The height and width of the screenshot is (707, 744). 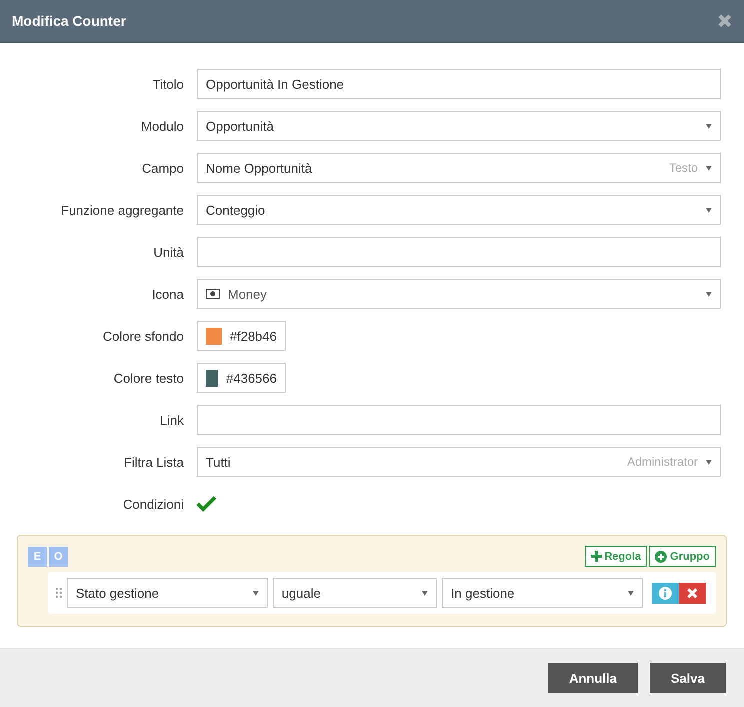 I want to click on footer-button: Annulla, so click(x=593, y=678).